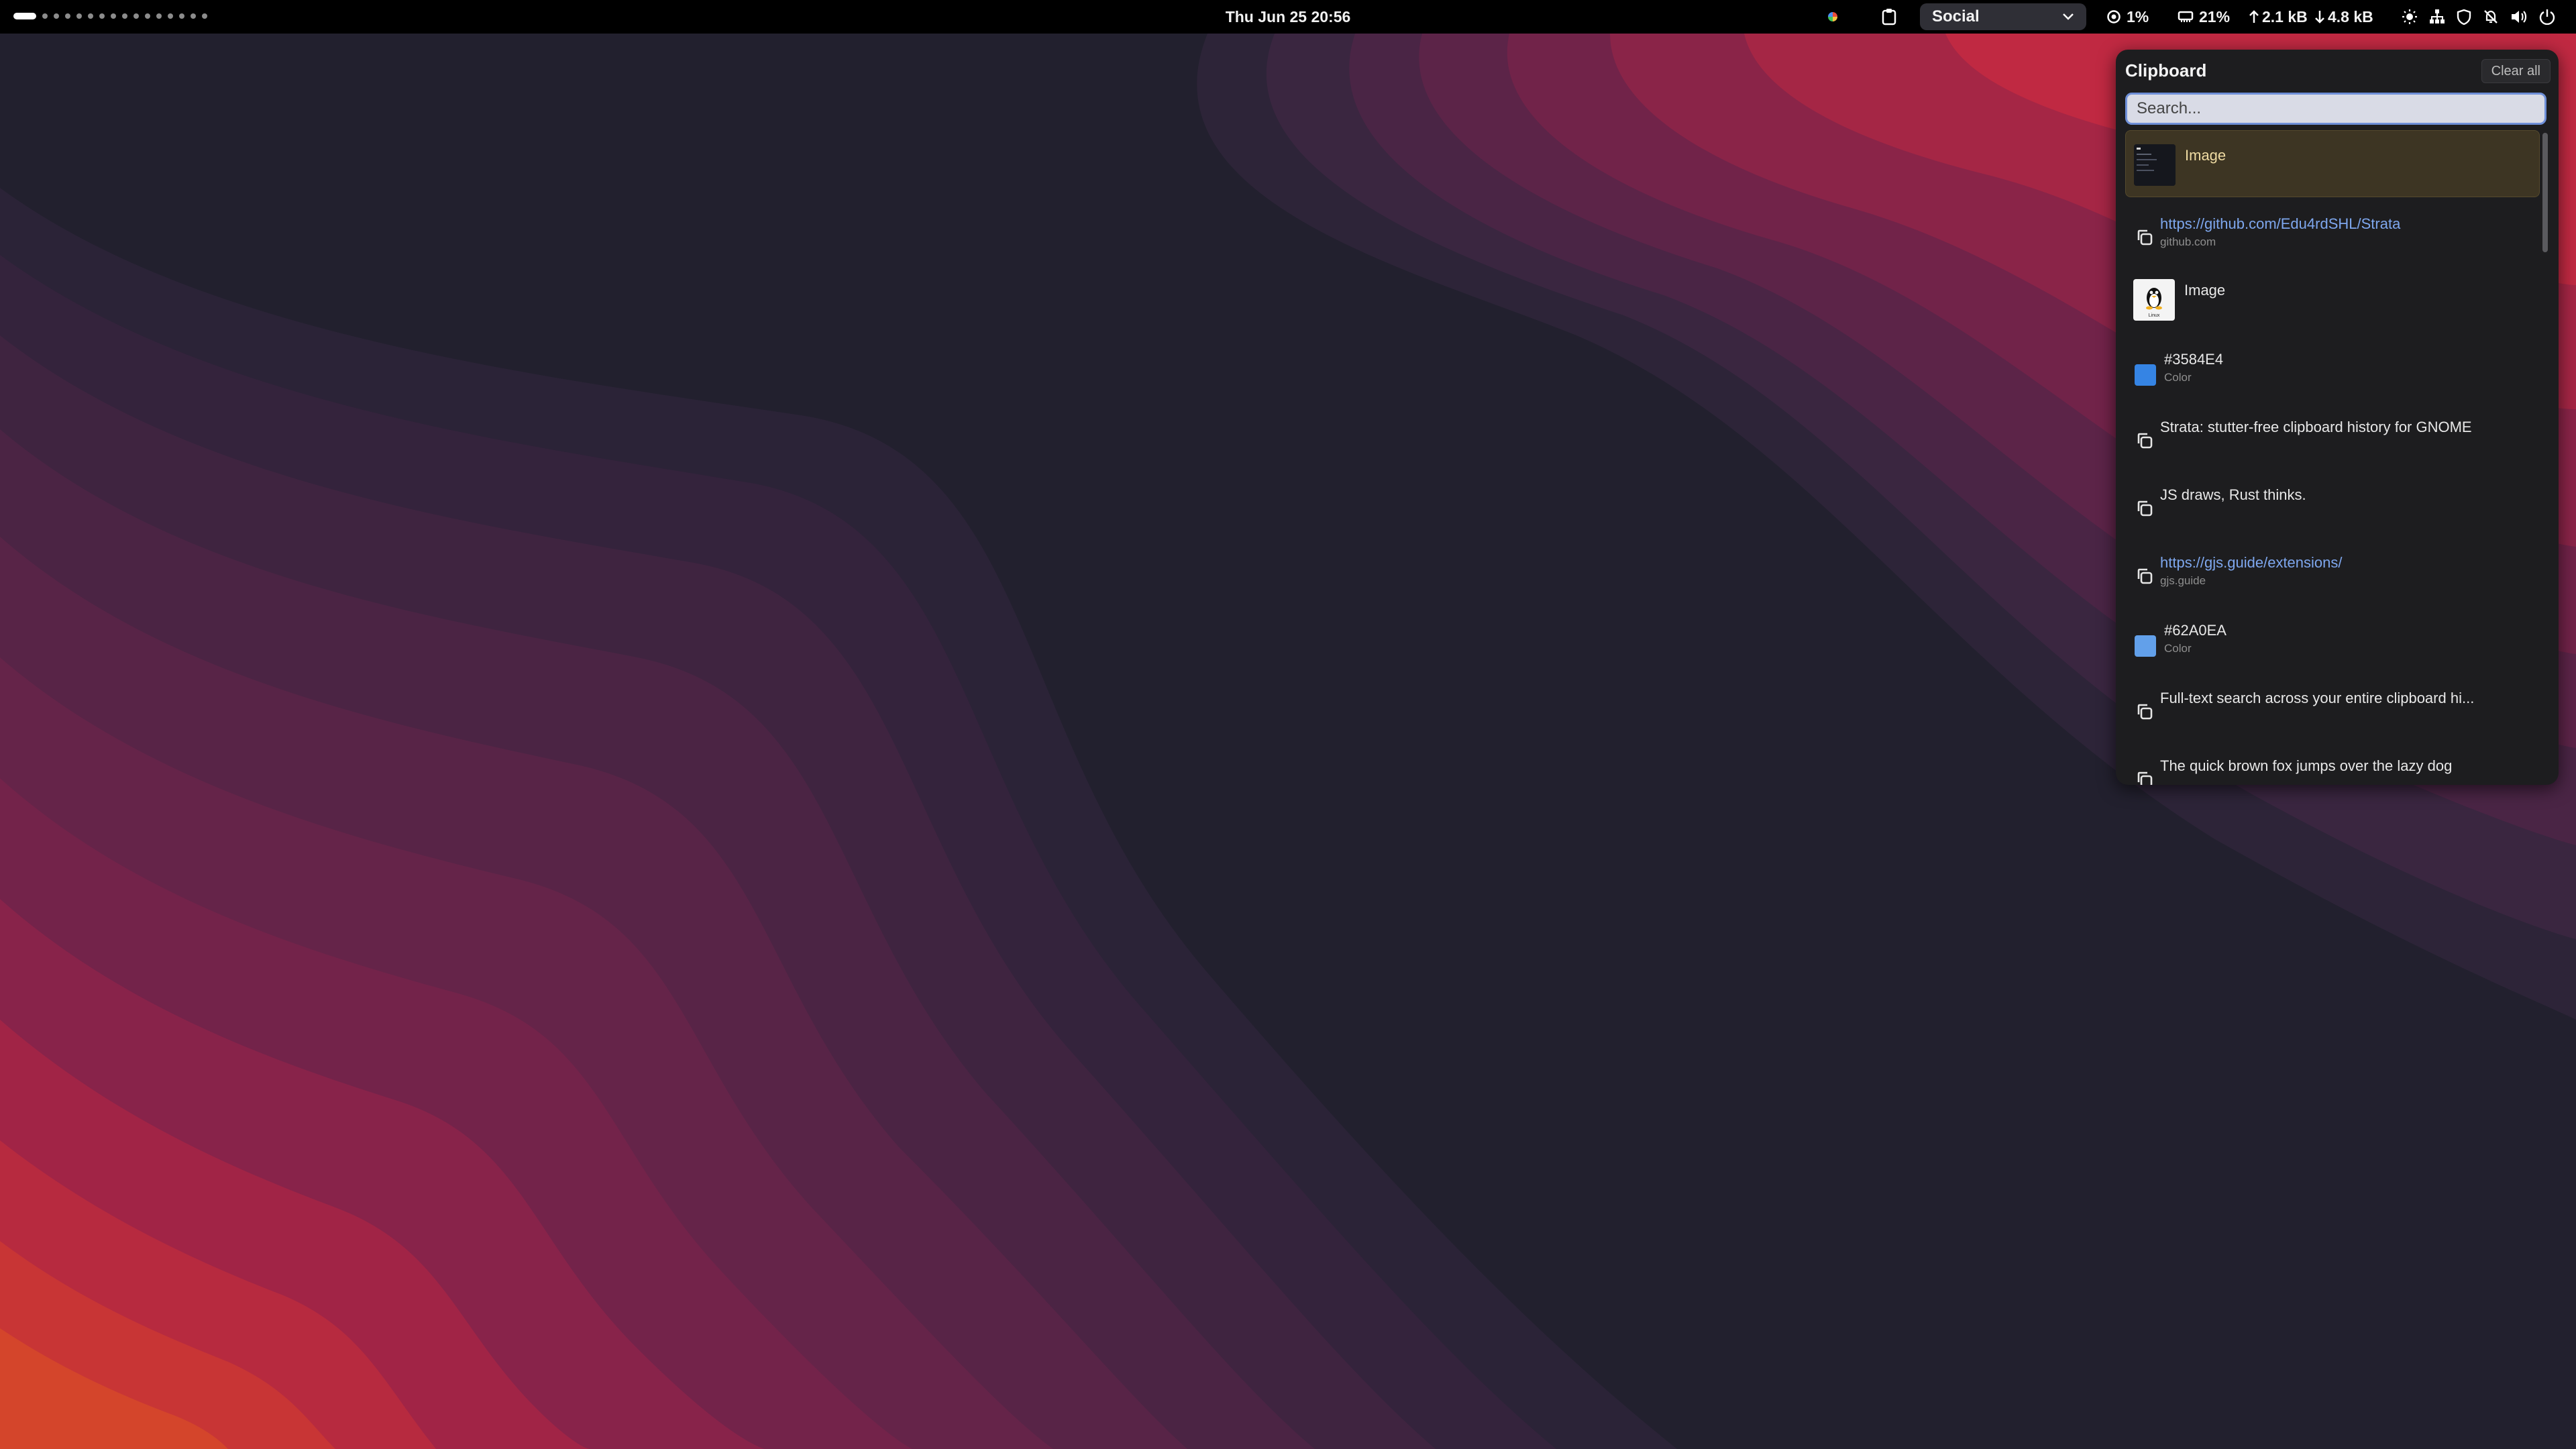  Describe the element at coordinates (1832, 16) in the screenshot. I see `color-picker-icon` at that location.